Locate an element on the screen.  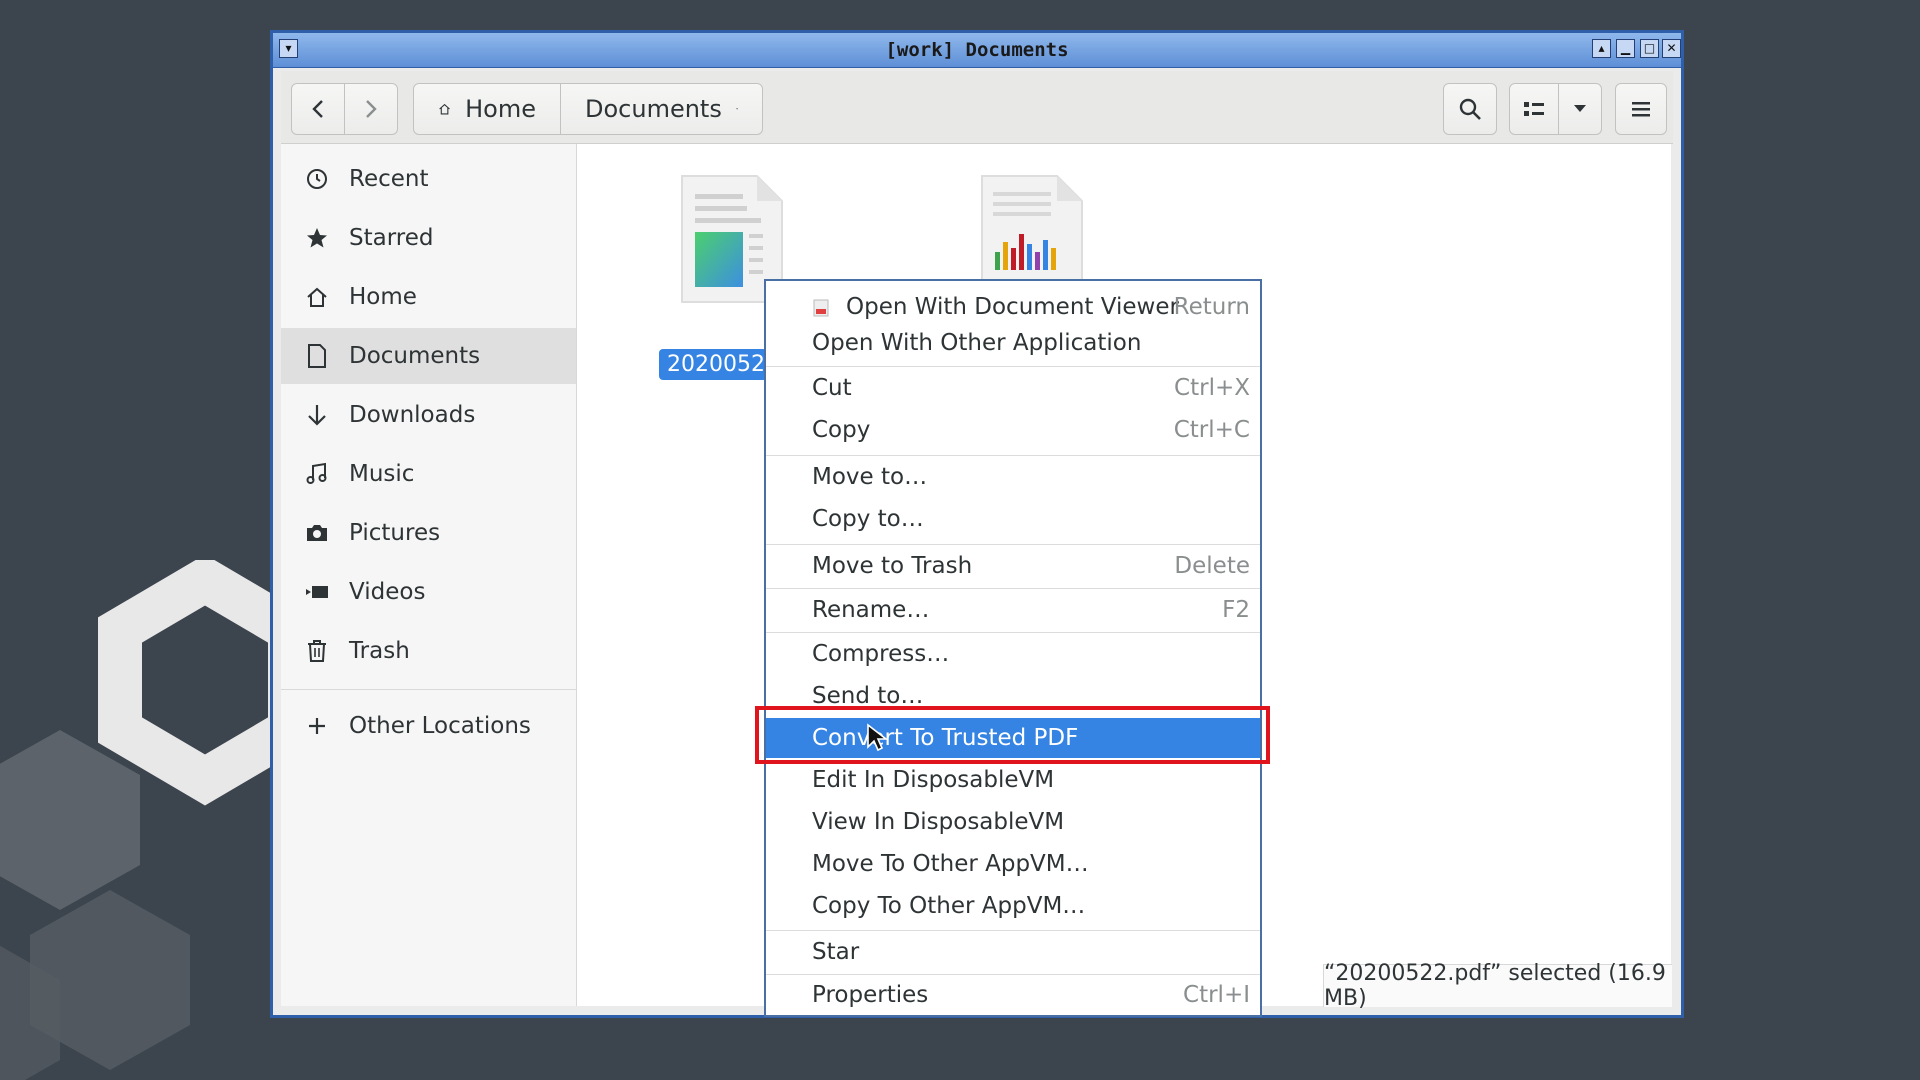
sidebar-item-pictures: Pictures is located at coordinates (428, 533).